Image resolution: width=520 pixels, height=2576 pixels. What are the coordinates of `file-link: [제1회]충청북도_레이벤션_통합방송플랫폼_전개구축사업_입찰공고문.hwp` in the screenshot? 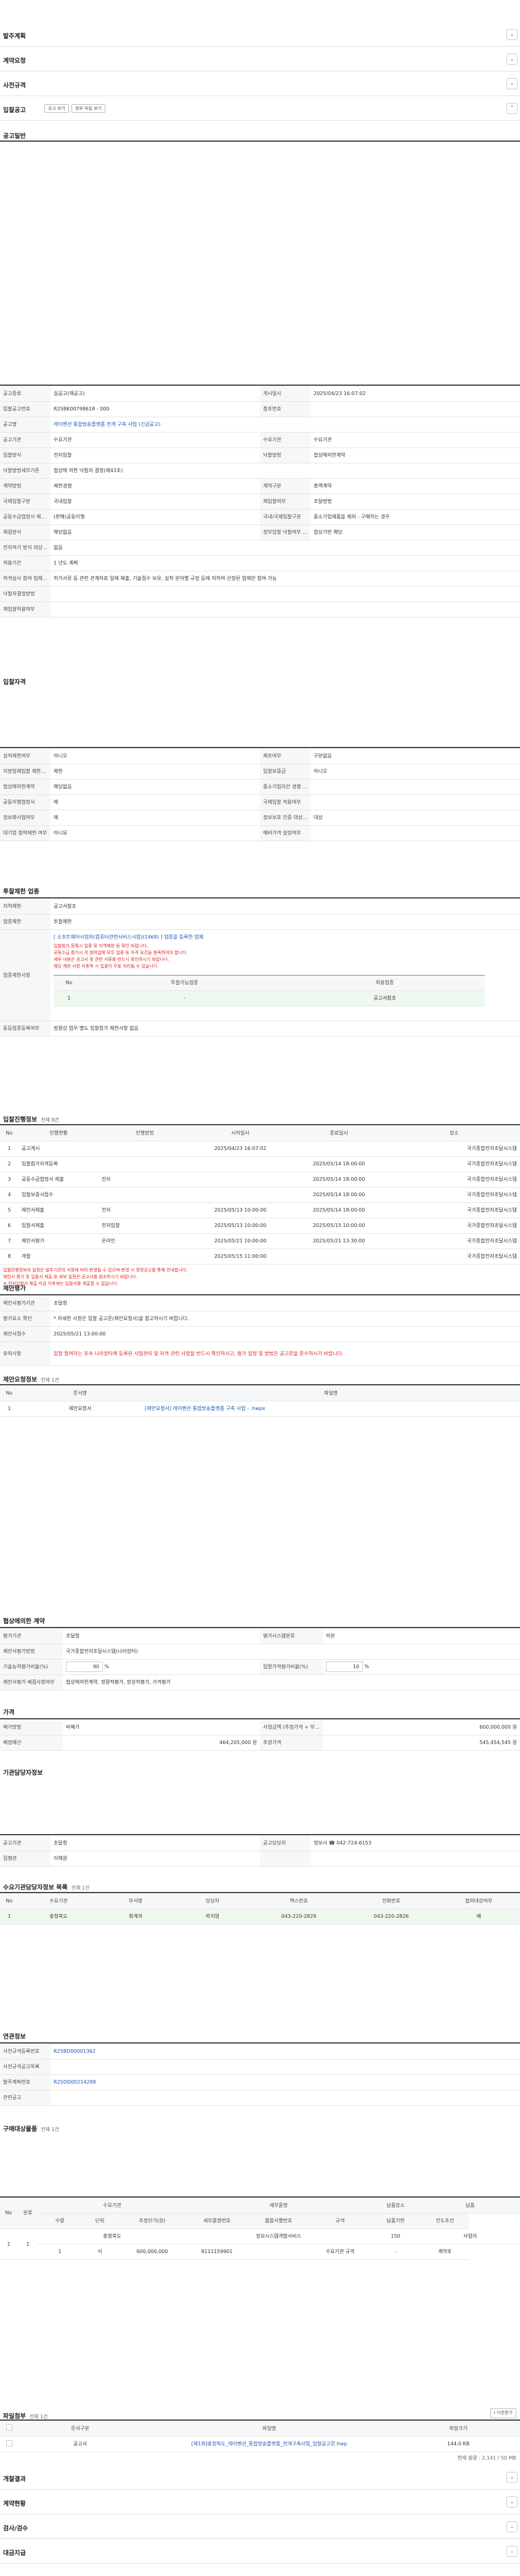 It's located at (269, 2444).